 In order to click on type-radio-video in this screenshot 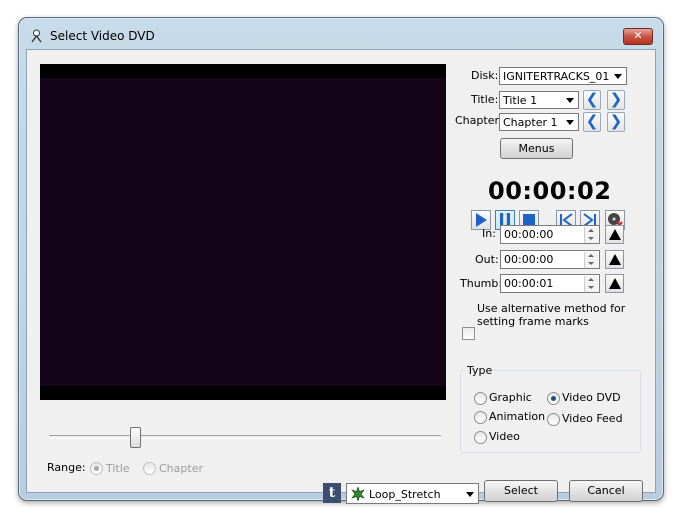, I will do `click(480, 437)`.